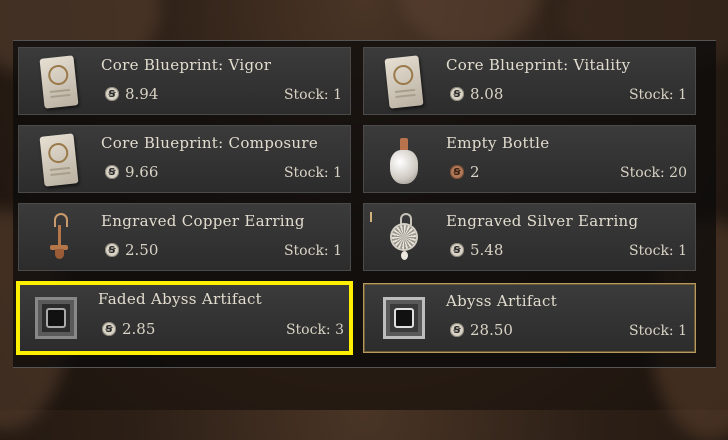  I want to click on item-name: Core Blueprint: Vigor, so click(186, 65).